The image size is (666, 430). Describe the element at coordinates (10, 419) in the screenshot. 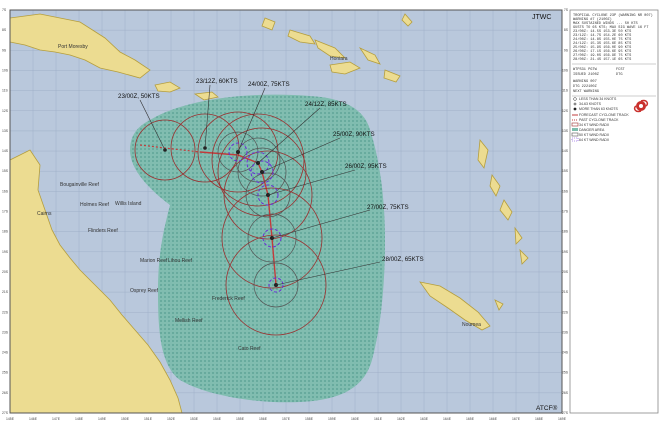

I see `longitude-tick-label: 145E` at that location.